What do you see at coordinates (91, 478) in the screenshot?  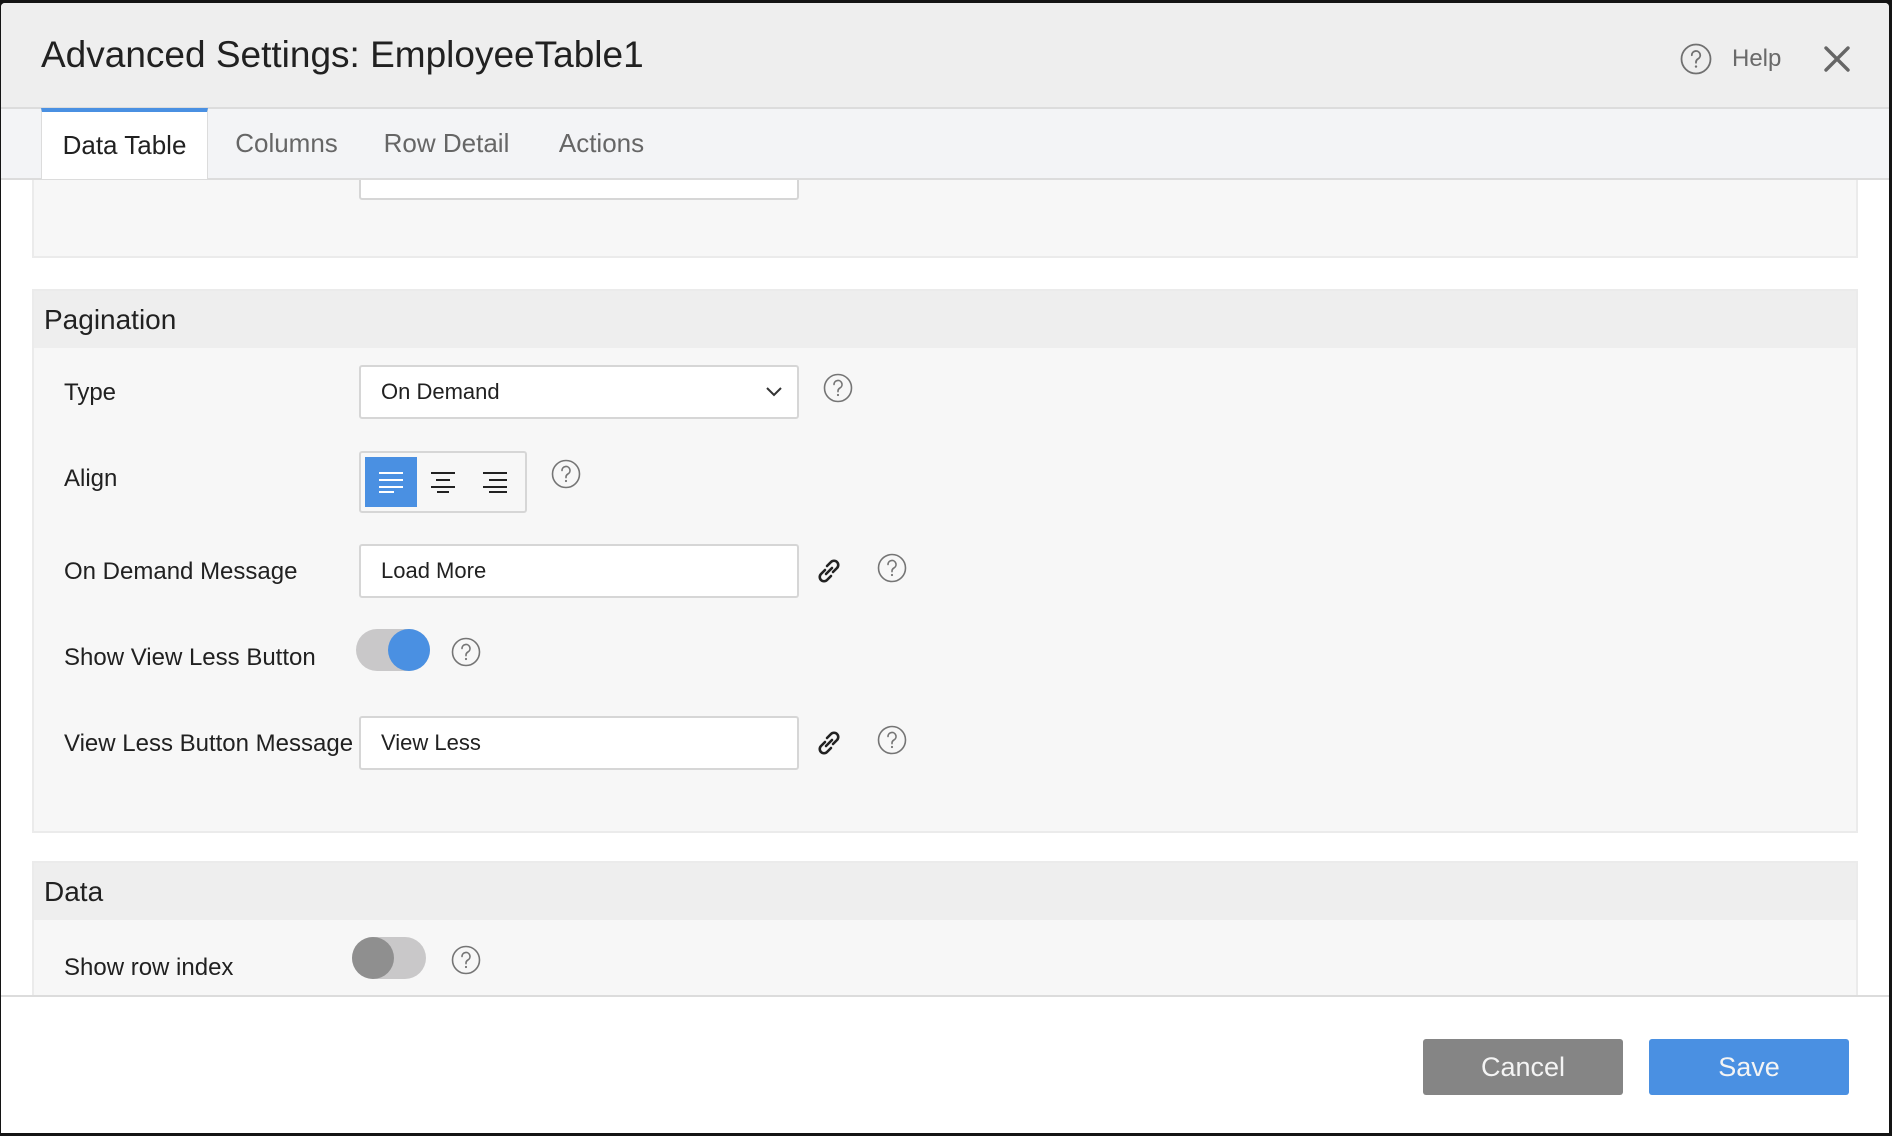 I see `align-label: Align` at bounding box center [91, 478].